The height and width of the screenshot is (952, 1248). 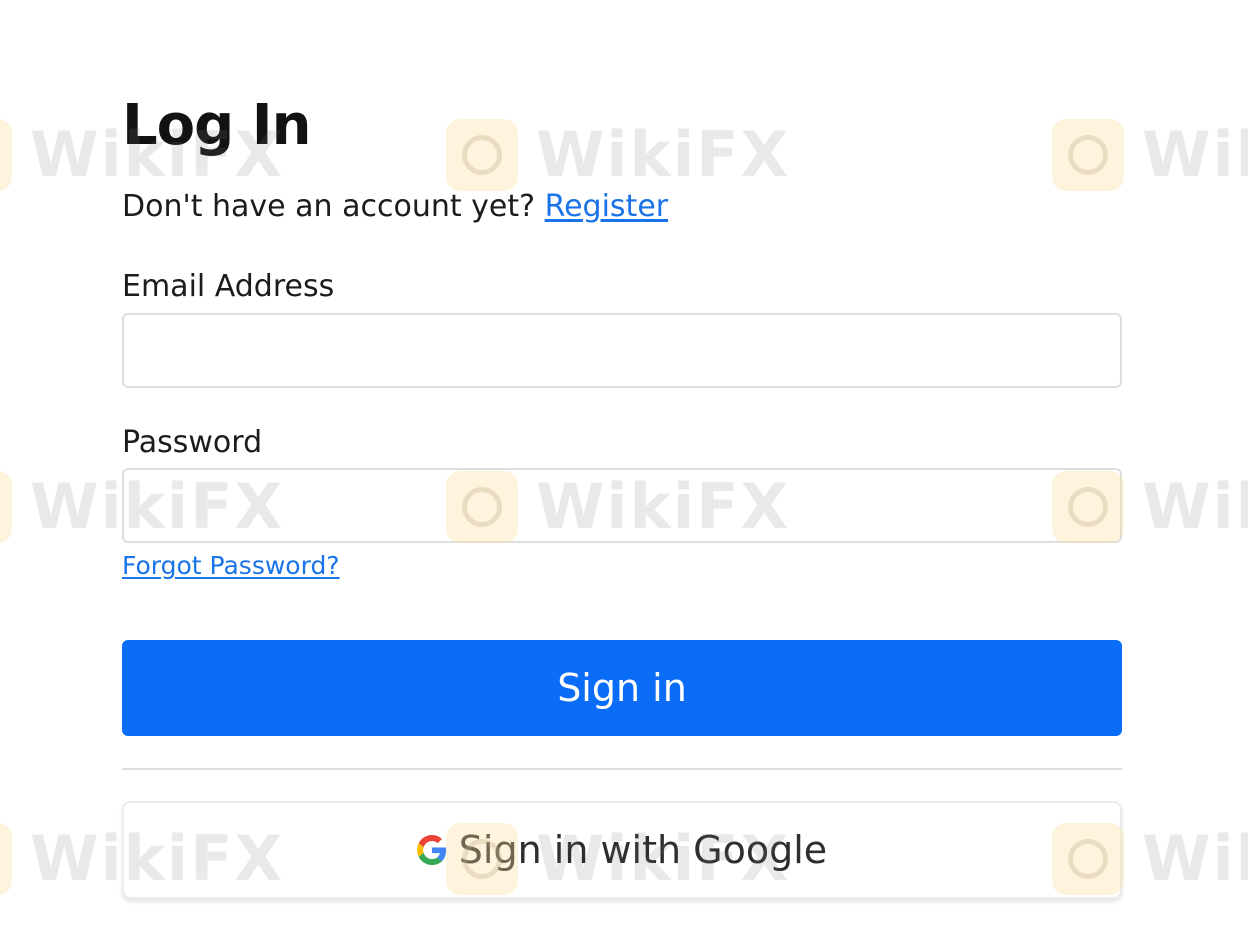 What do you see at coordinates (231, 566) in the screenshot?
I see `forgot-password-link: Forgot Password?` at bounding box center [231, 566].